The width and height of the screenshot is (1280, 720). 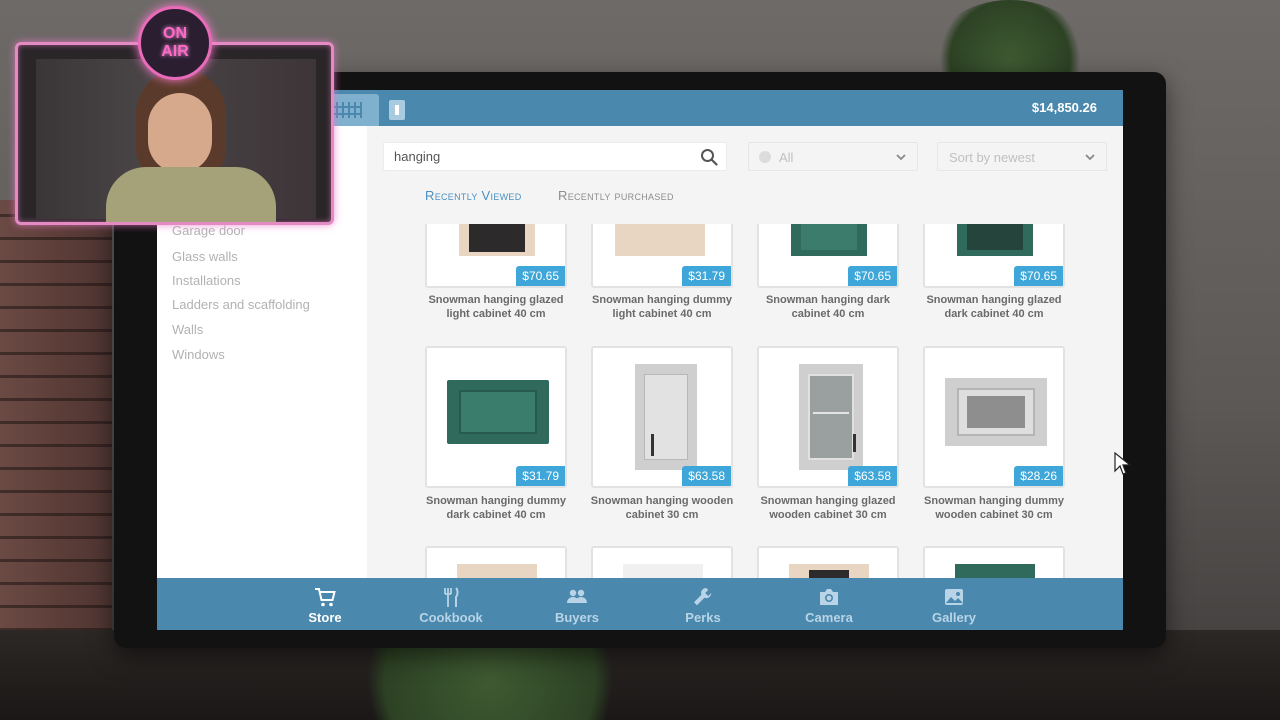 What do you see at coordinates (703, 617) in the screenshot?
I see `nav-label: Perks` at bounding box center [703, 617].